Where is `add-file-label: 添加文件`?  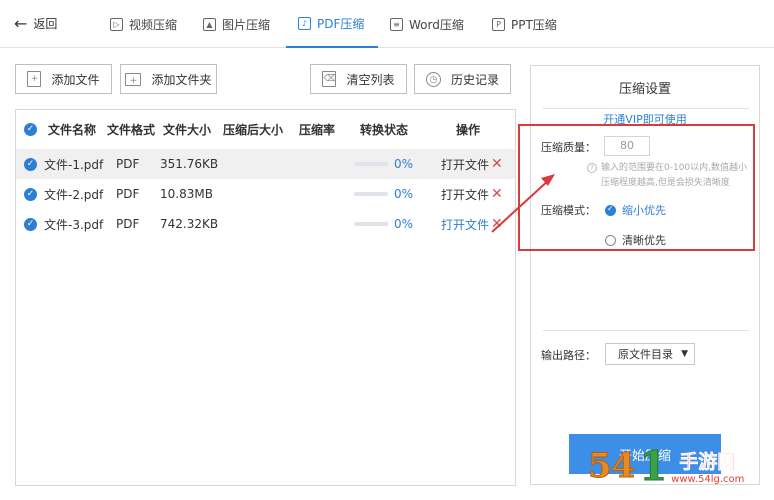 add-file-label: 添加文件 is located at coordinates (75, 79).